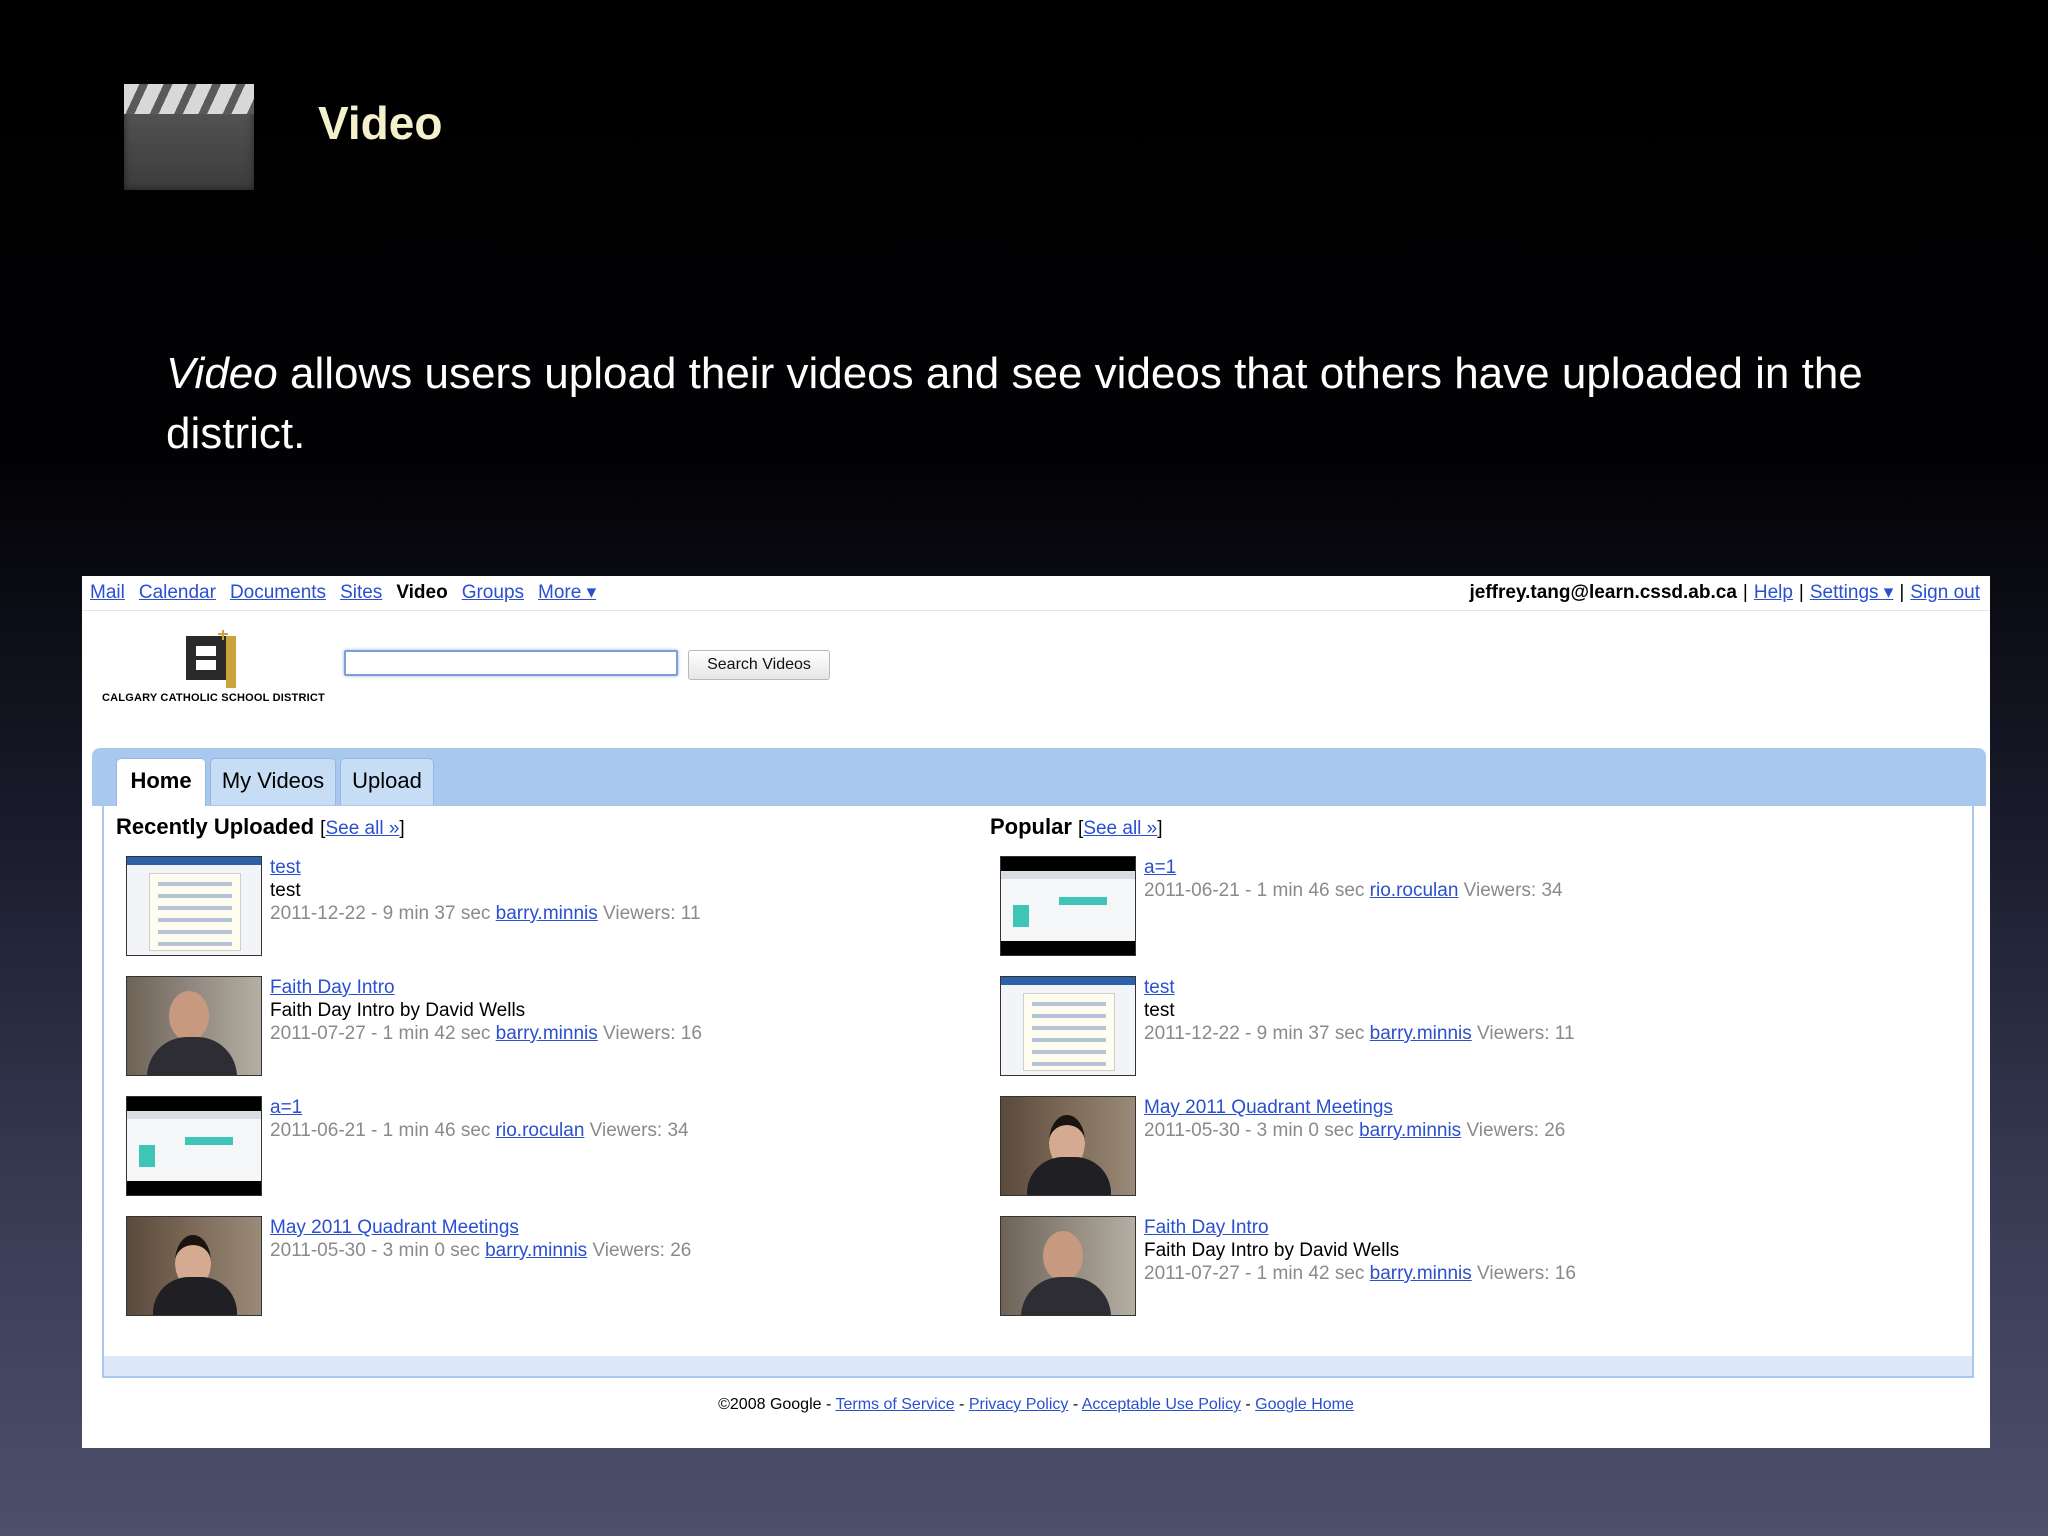  Describe the element at coordinates (1603, 592) in the screenshot. I see `user-email: jeffrey.tang@learn.cssd.ab.ca` at that location.